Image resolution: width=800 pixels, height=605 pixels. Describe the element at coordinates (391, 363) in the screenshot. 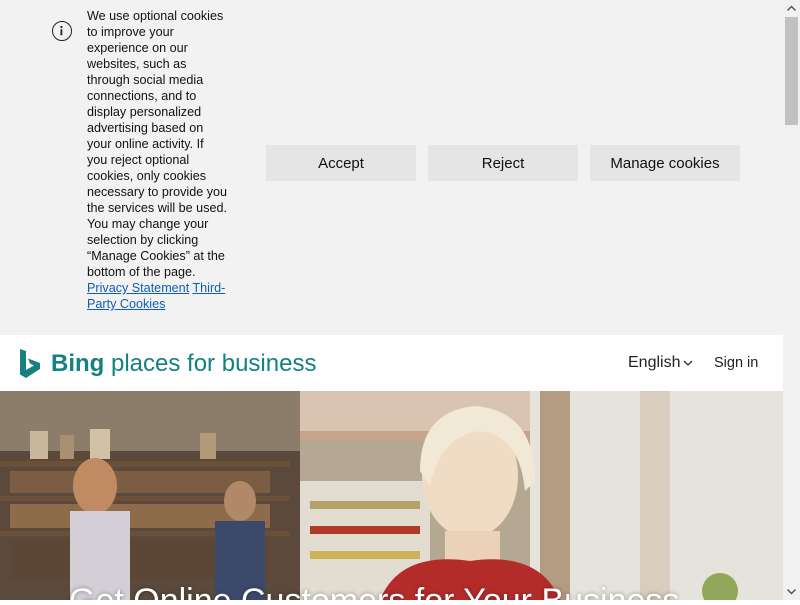

I see `site-header: Bing places for business English Sign in` at that location.